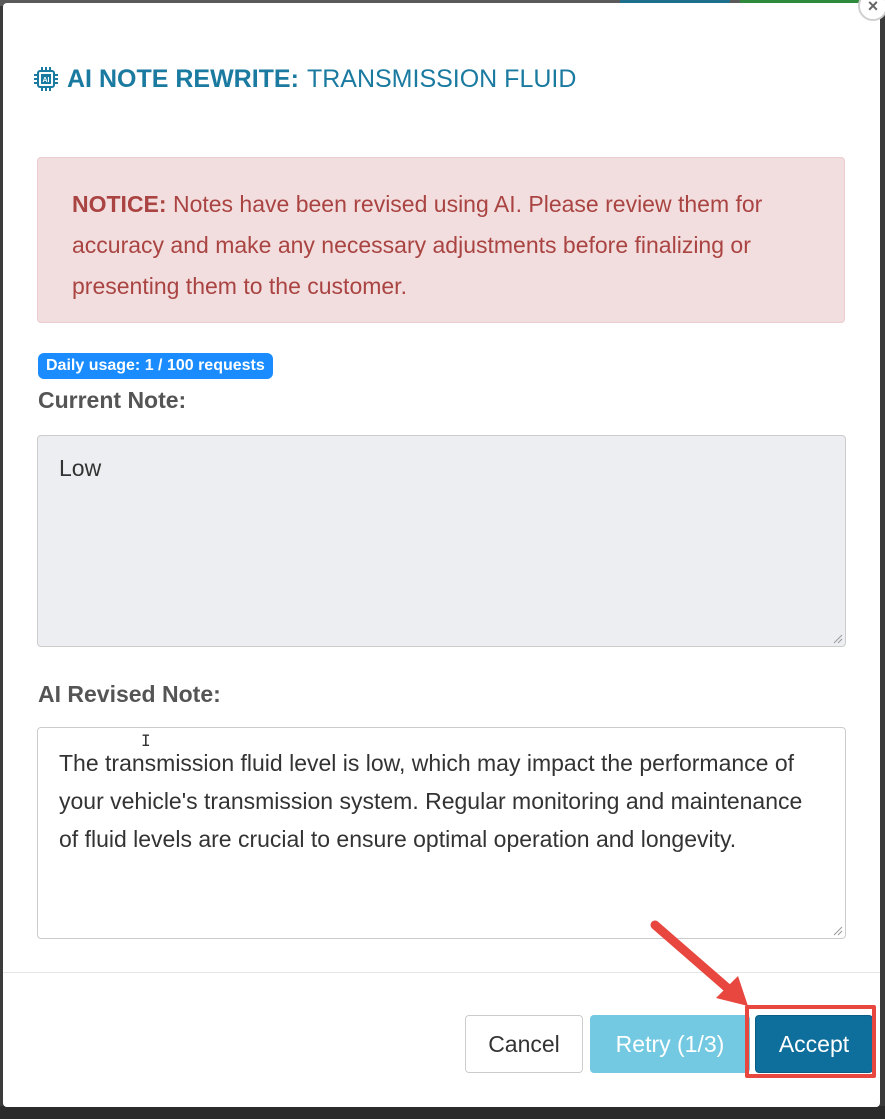 The width and height of the screenshot is (885, 1119). I want to click on background-strip-bottom, so click(442, 1112).